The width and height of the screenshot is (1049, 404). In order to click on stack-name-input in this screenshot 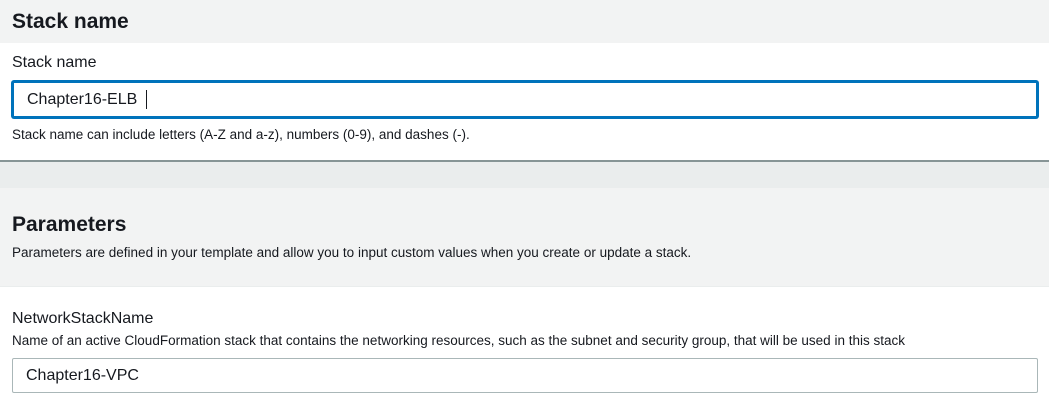, I will do `click(525, 99)`.